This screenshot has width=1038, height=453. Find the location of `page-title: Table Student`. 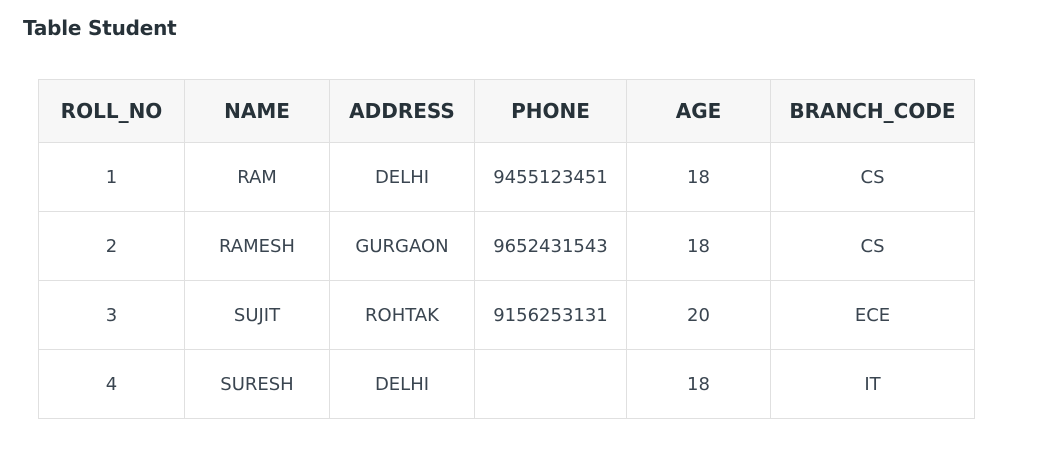

page-title: Table Student is located at coordinates (100, 28).